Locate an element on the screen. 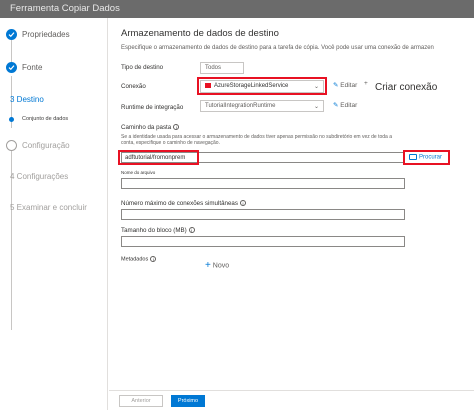  connection-highlight is located at coordinates (262, 86).